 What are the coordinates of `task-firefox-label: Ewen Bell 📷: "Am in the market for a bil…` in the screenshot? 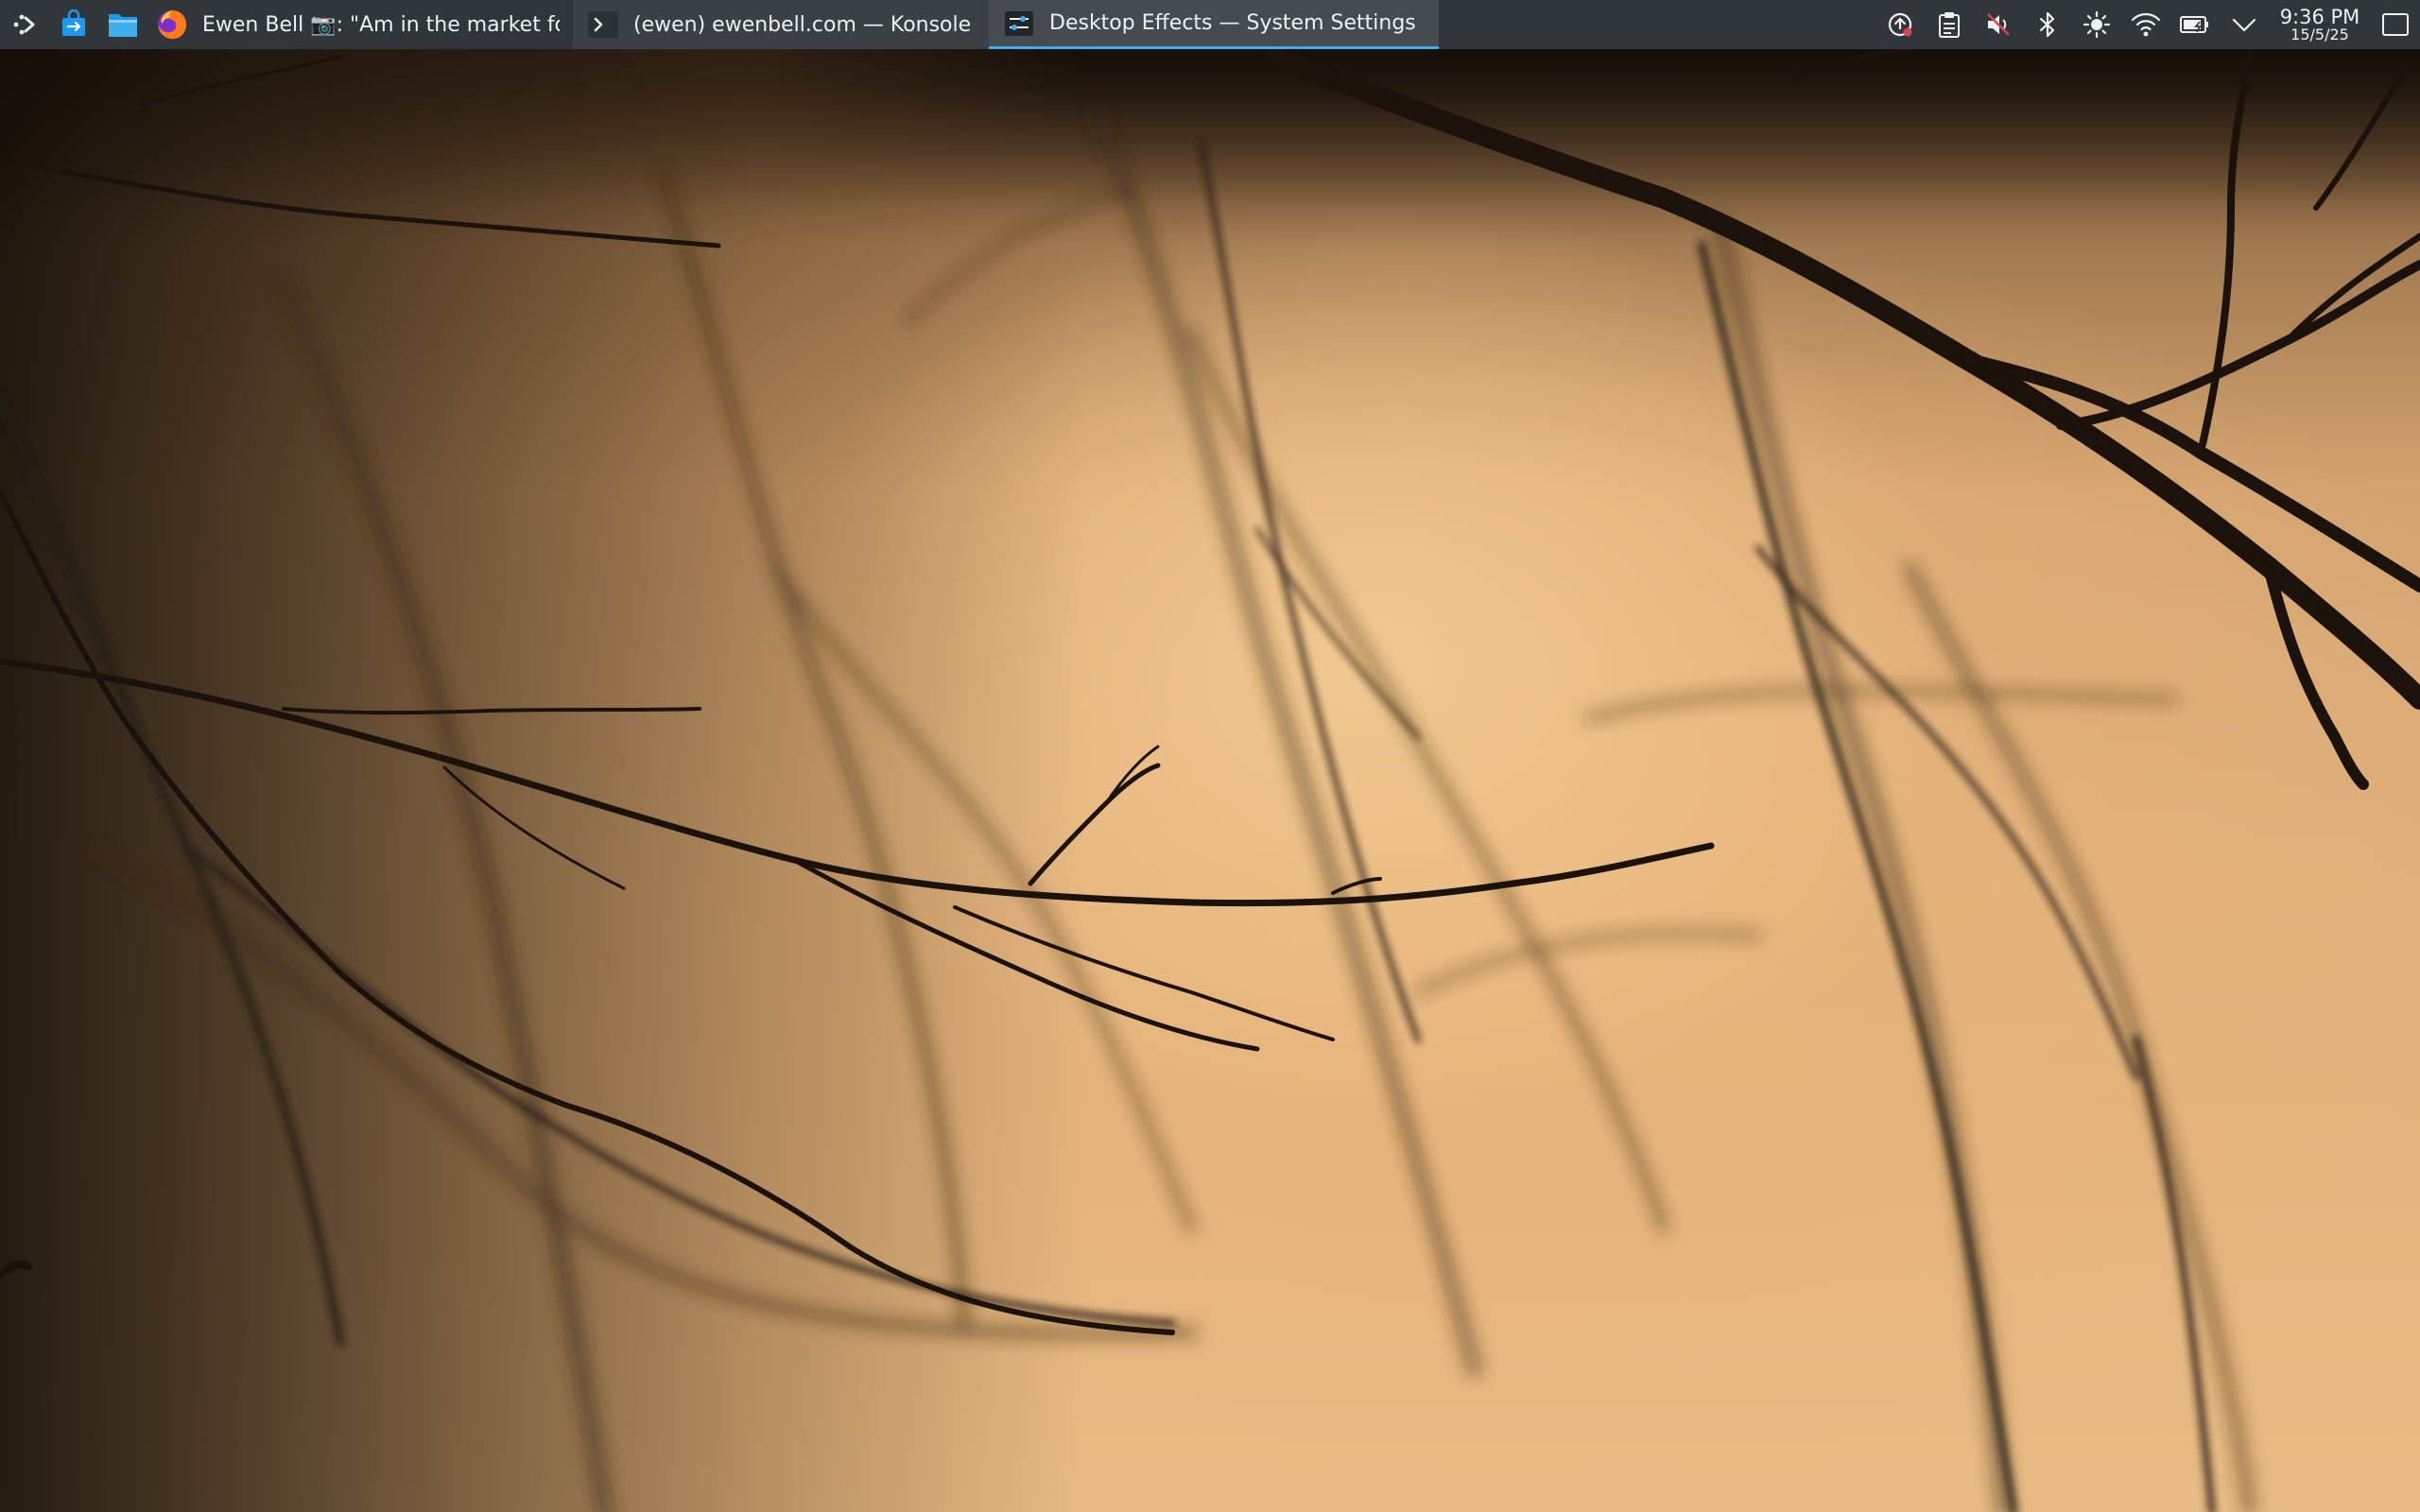 It's located at (381, 24).